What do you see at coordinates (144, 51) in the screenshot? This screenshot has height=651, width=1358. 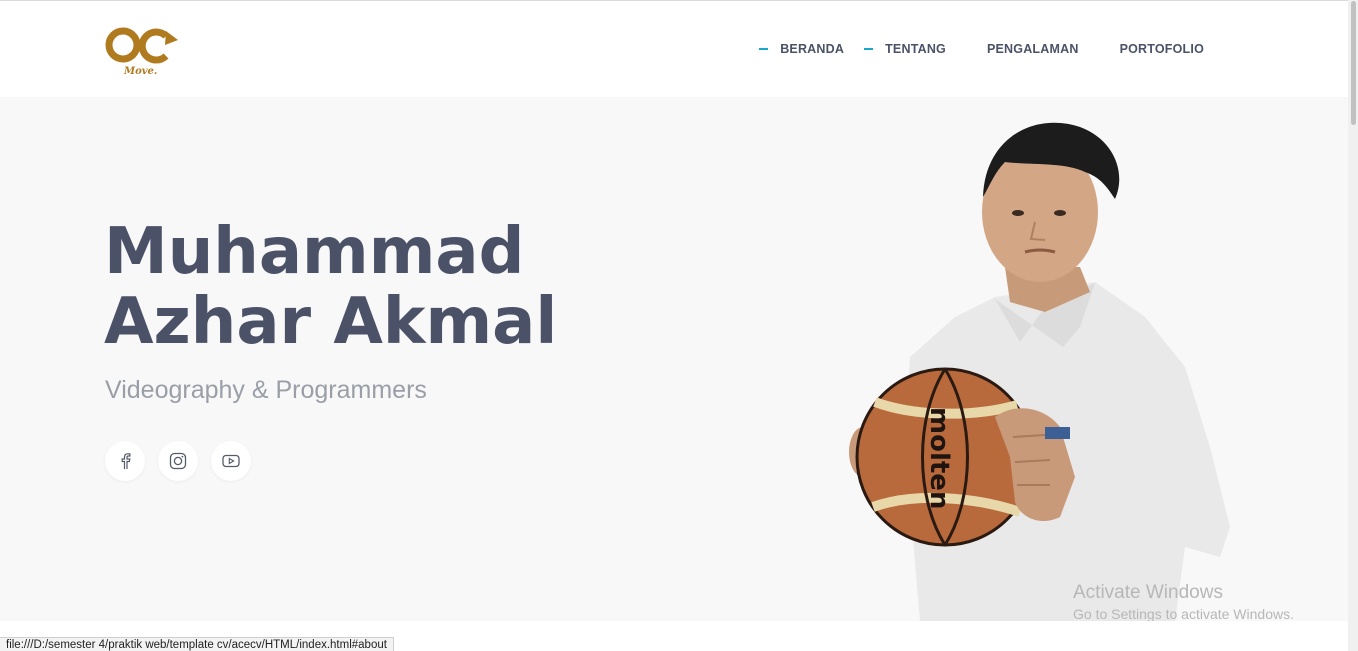 I see `site-logo: Move.` at bounding box center [144, 51].